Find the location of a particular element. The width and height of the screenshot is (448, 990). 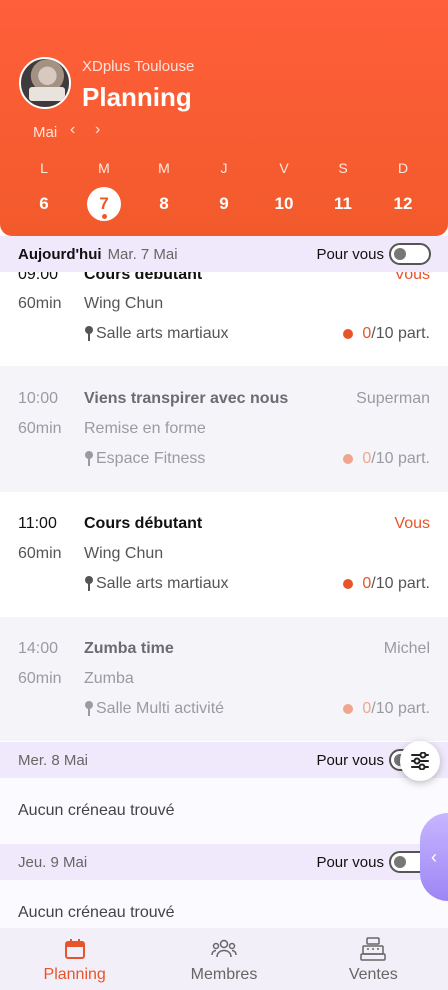

nav-label: Membres is located at coordinates (224, 974).